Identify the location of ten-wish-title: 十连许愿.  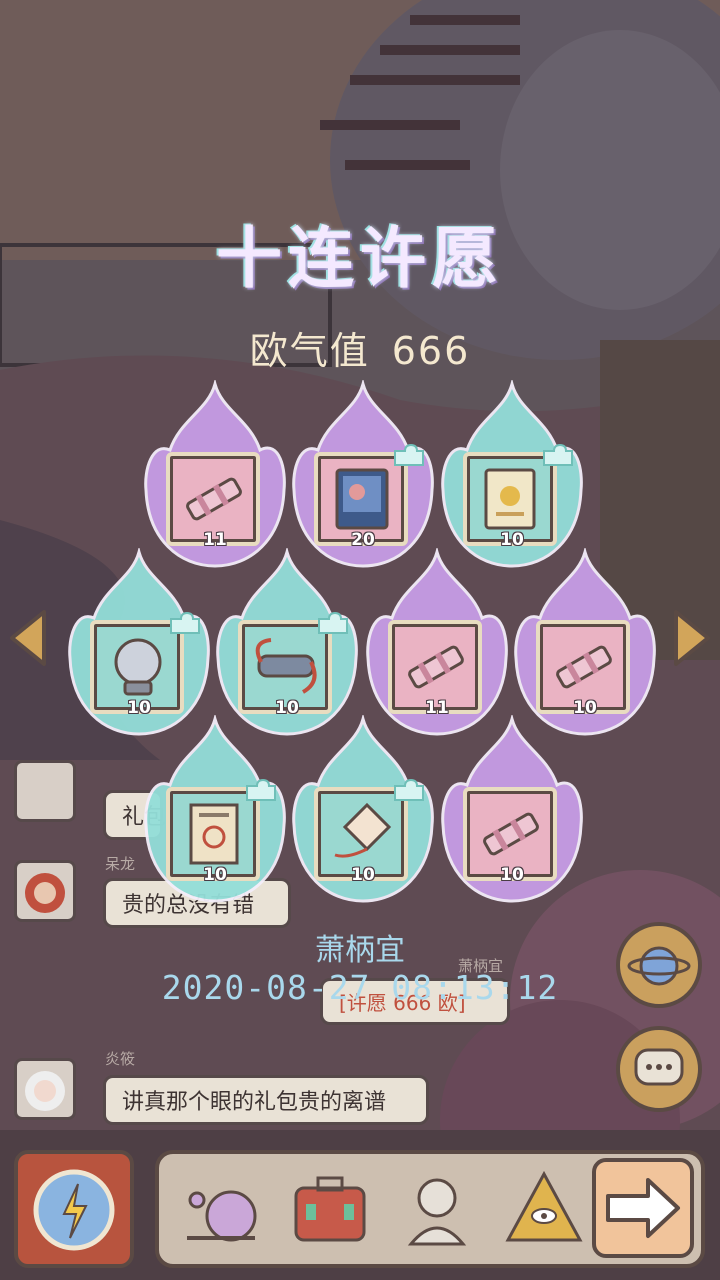
(360, 258).